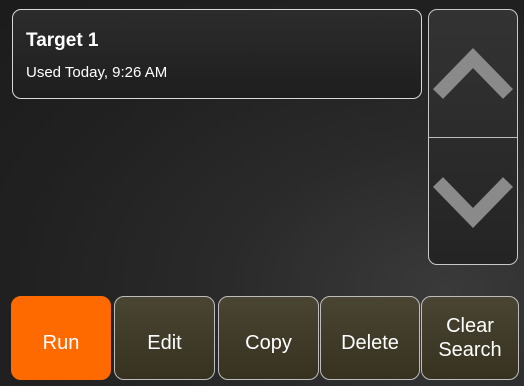 The width and height of the screenshot is (524, 386). I want to click on clear-search-label-line1: Clear, so click(470, 326).